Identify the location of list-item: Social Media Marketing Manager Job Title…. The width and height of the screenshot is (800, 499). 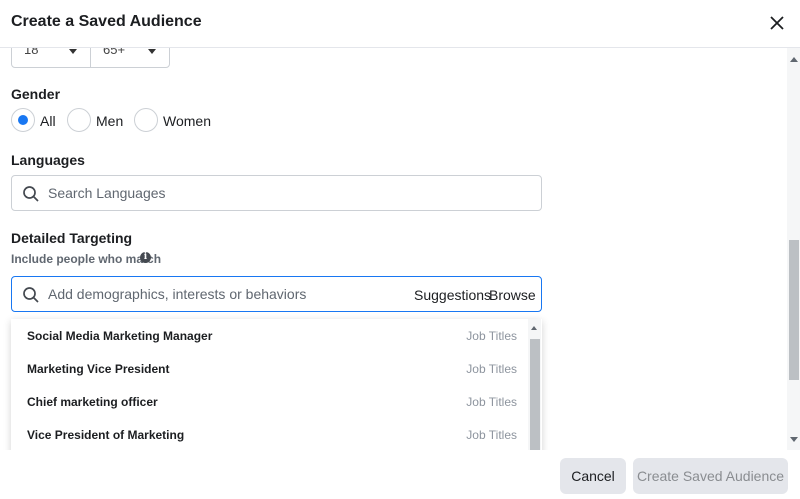
(270, 335).